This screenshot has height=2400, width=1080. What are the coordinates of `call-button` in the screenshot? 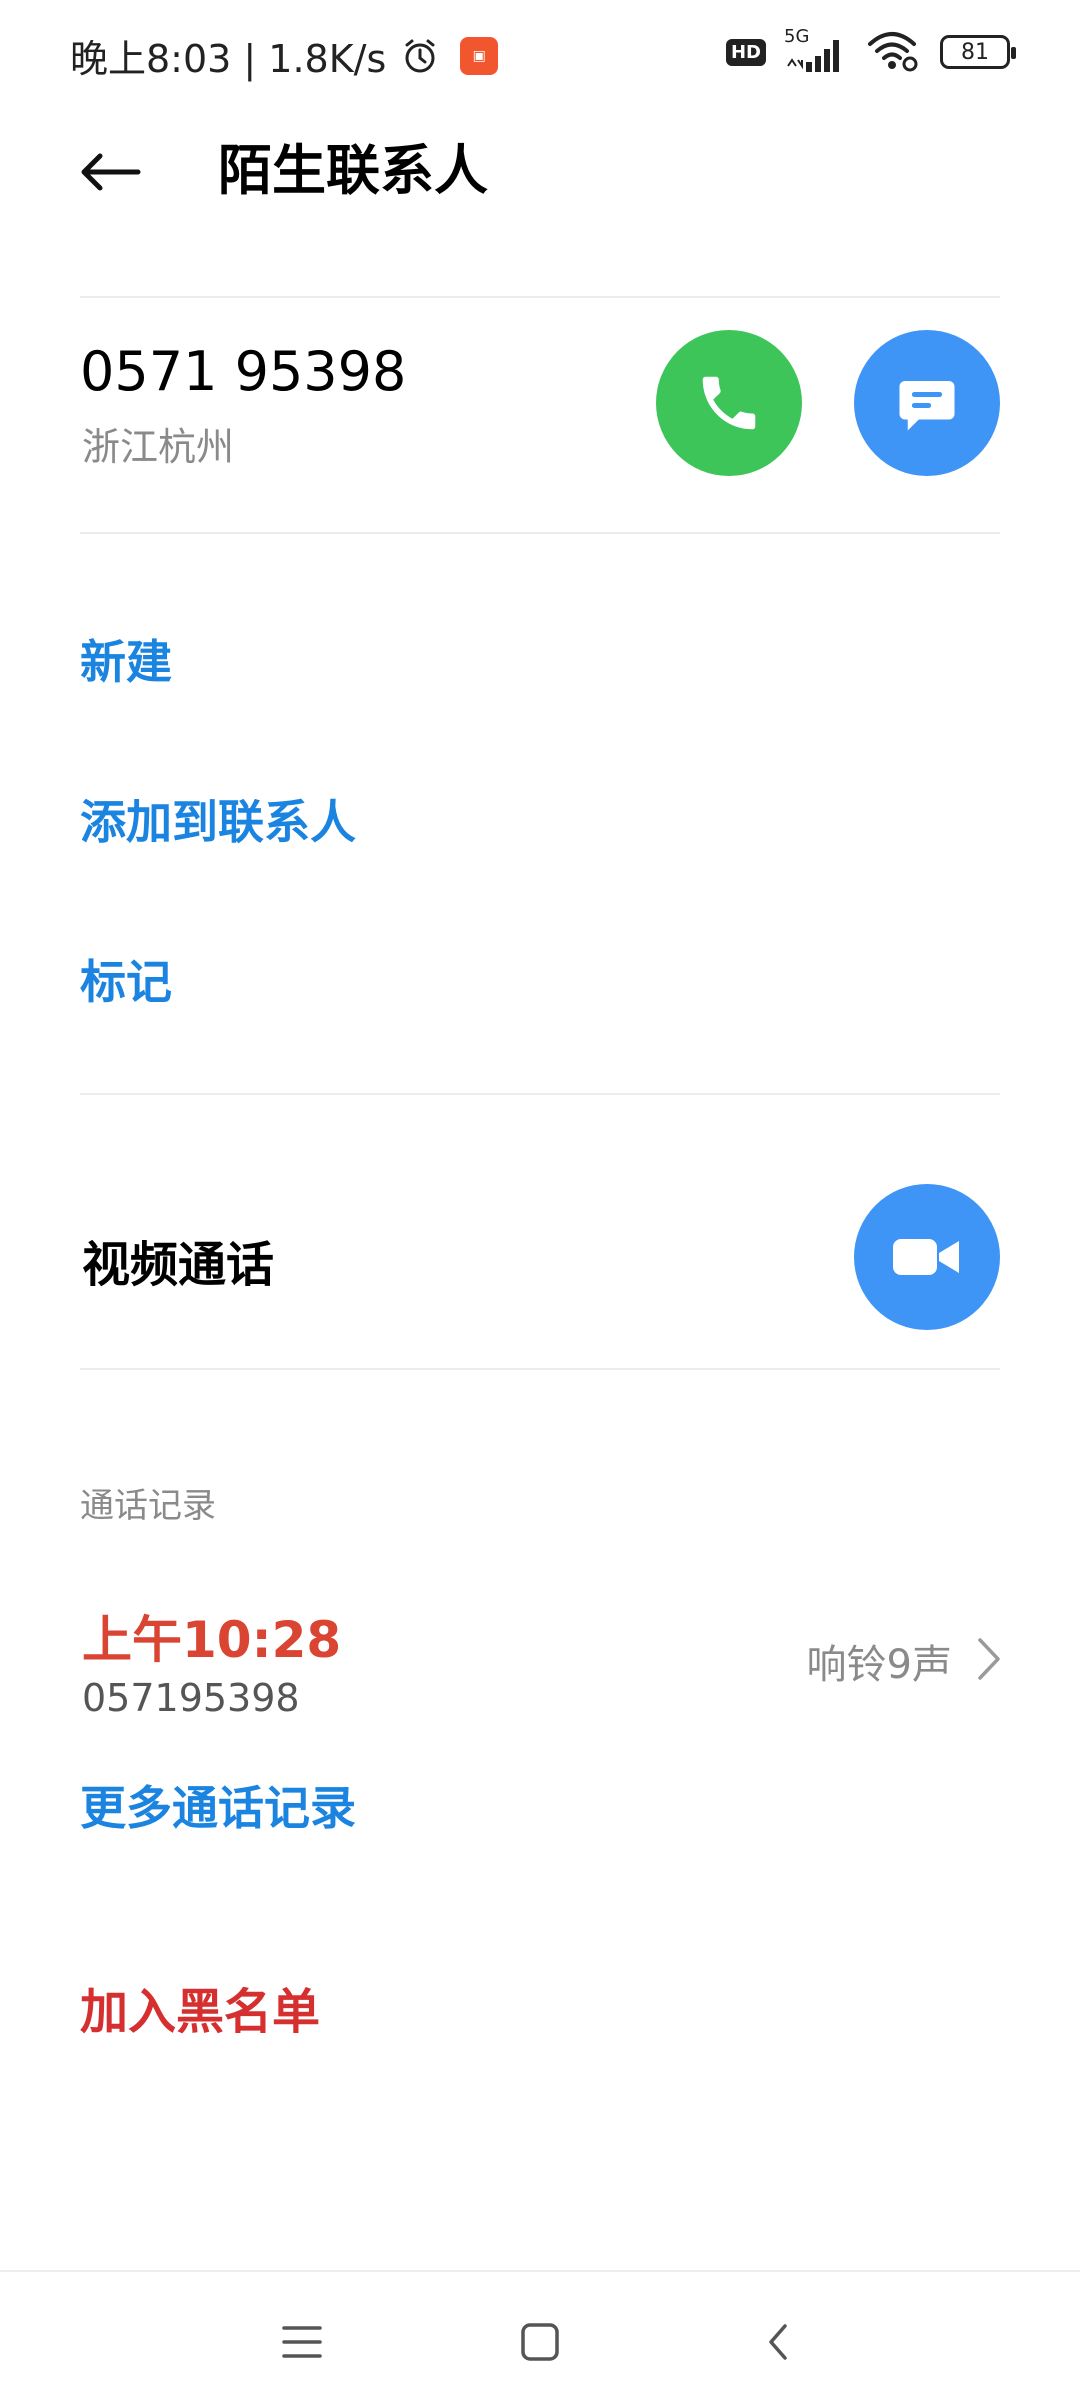 It's located at (729, 403).